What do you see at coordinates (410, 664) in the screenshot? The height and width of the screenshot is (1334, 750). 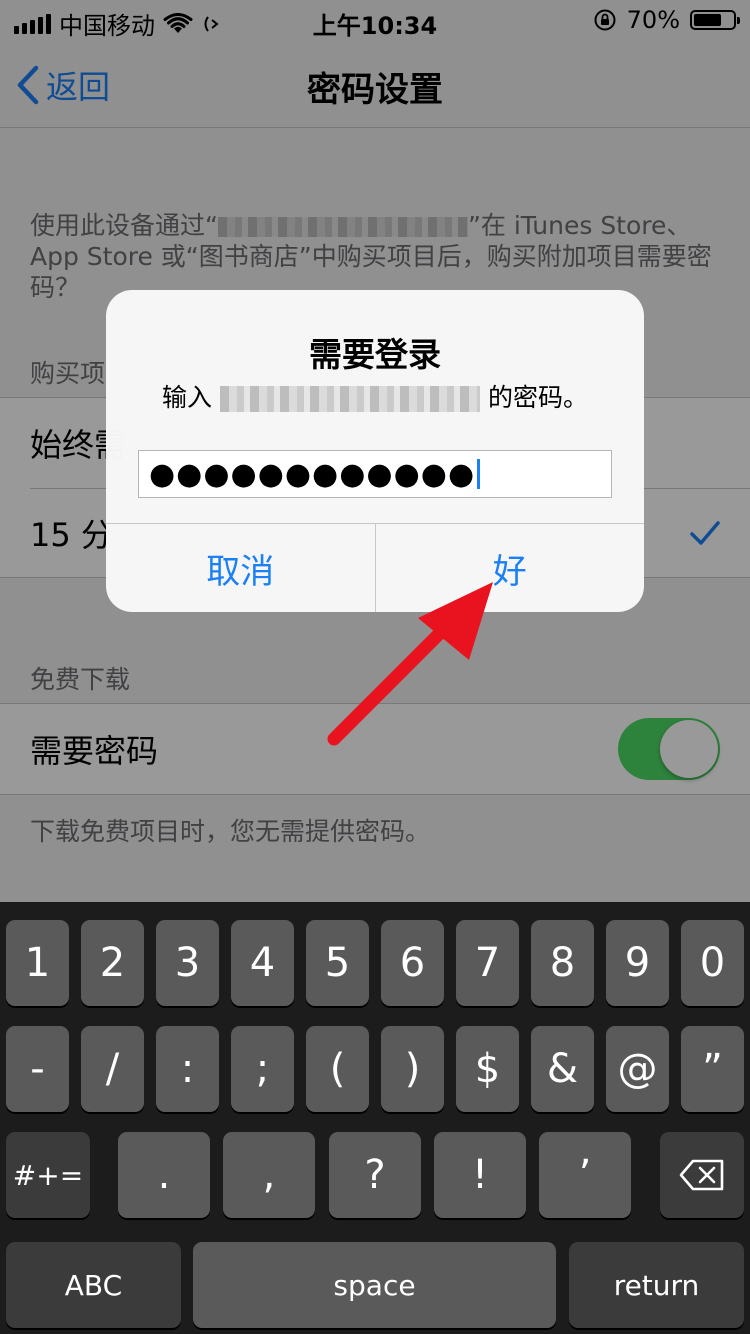 I see `red-arrow-annotation` at bounding box center [410, 664].